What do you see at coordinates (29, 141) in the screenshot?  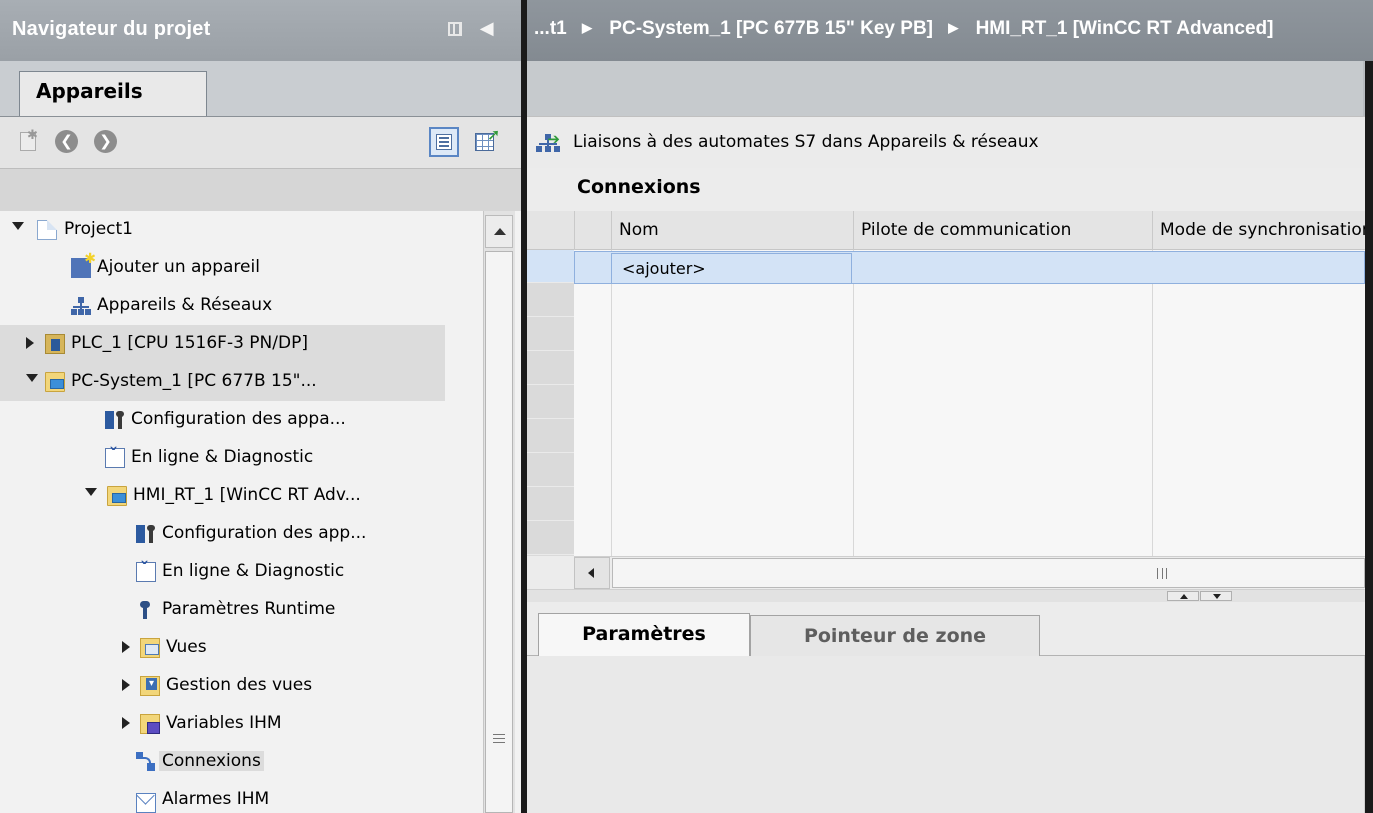 I see `new-item-icon: ✱` at bounding box center [29, 141].